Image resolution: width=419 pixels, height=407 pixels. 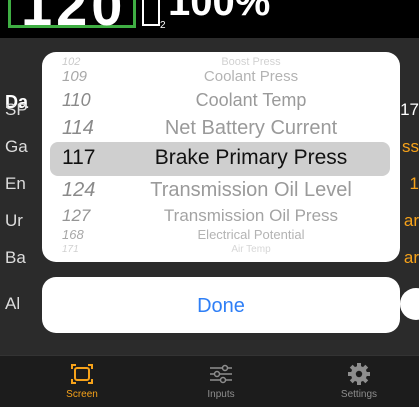 What do you see at coordinates (251, 249) in the screenshot?
I see `option-name: Air Temp` at bounding box center [251, 249].